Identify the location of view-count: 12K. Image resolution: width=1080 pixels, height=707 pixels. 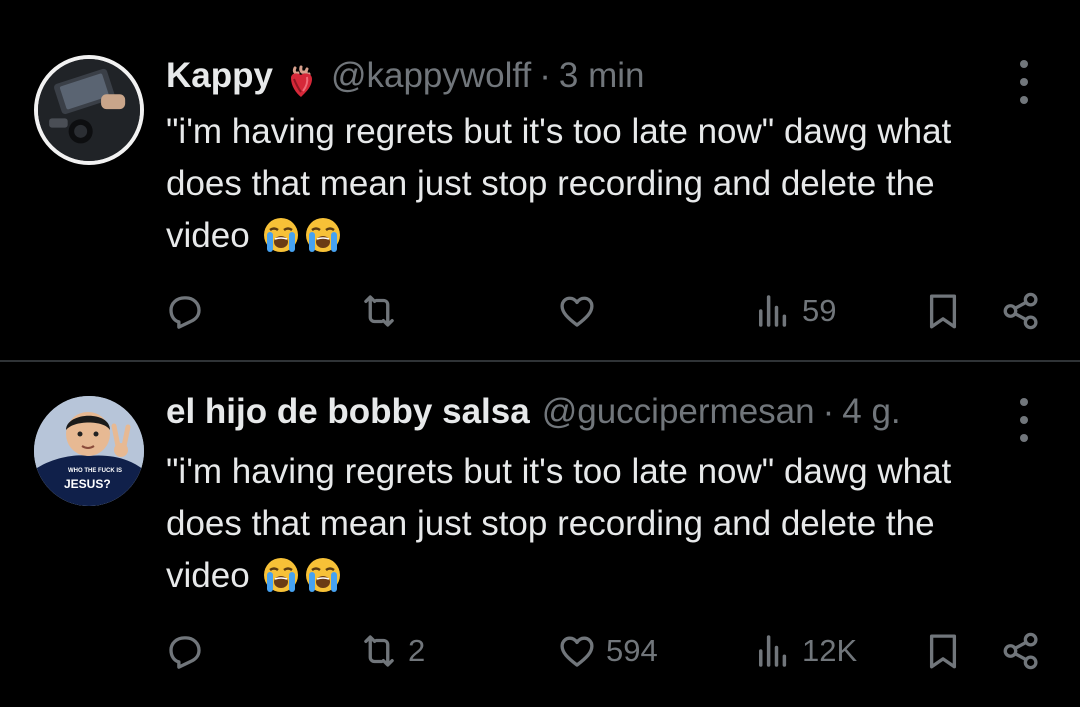
(830, 650).